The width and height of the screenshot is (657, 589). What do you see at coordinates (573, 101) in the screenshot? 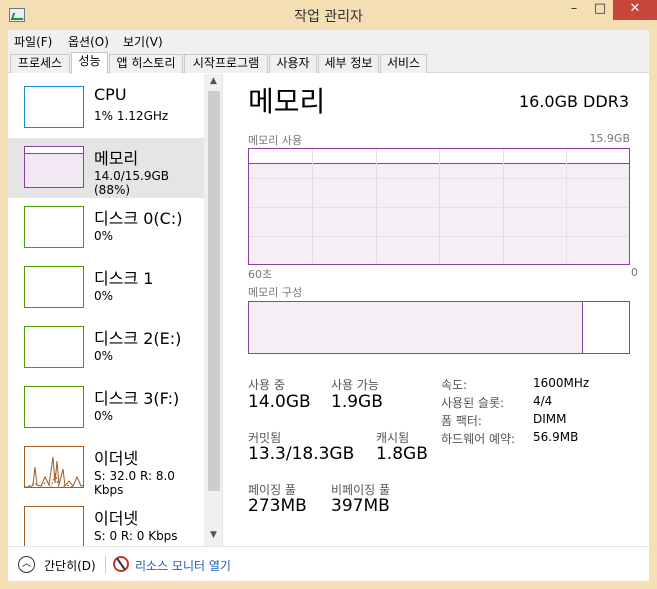
I see `memory-spec: 16.0GB DDR3` at bounding box center [573, 101].